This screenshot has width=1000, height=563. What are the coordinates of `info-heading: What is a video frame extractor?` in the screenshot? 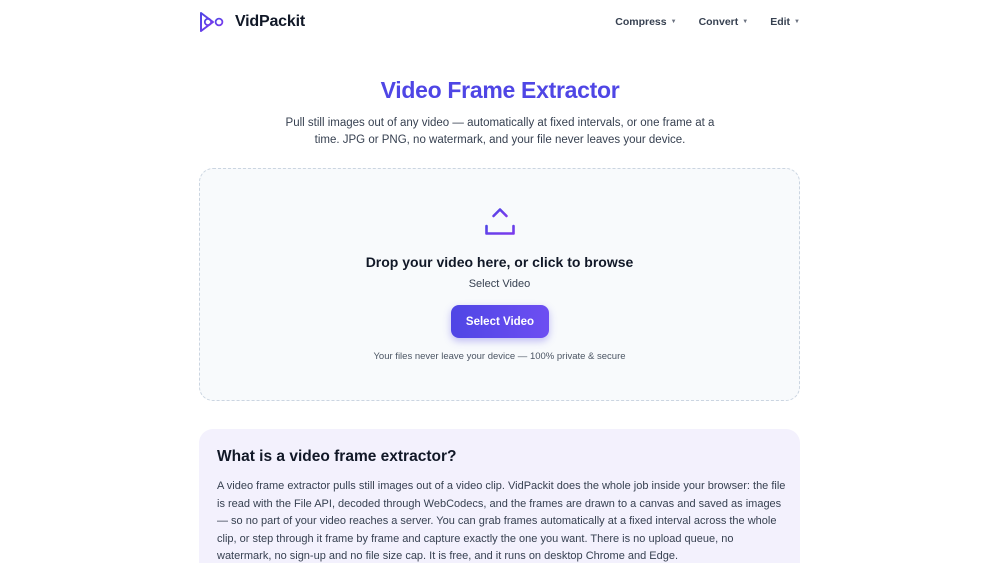 It's located at (337, 456).